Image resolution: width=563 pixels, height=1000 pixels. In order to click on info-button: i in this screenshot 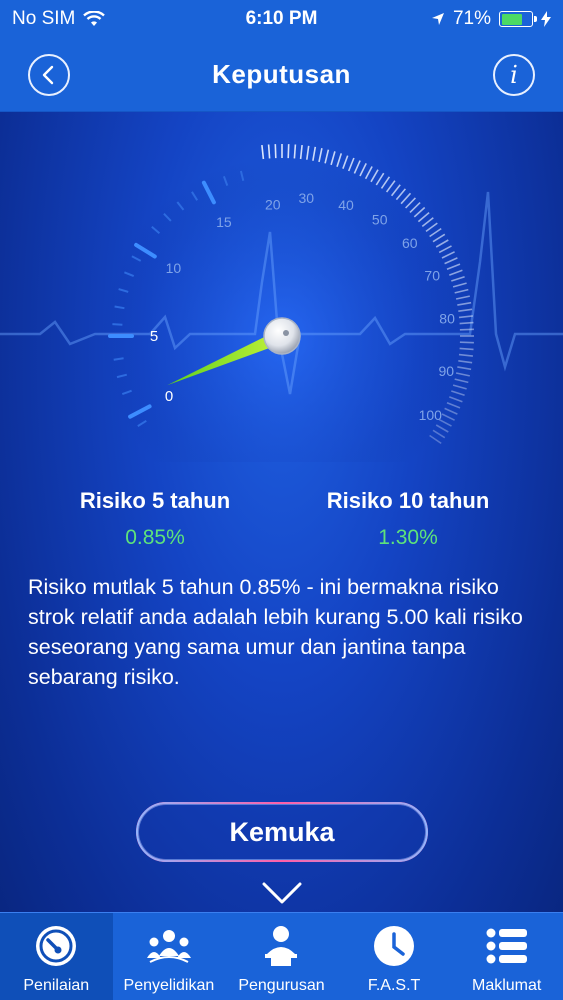, I will do `click(514, 75)`.